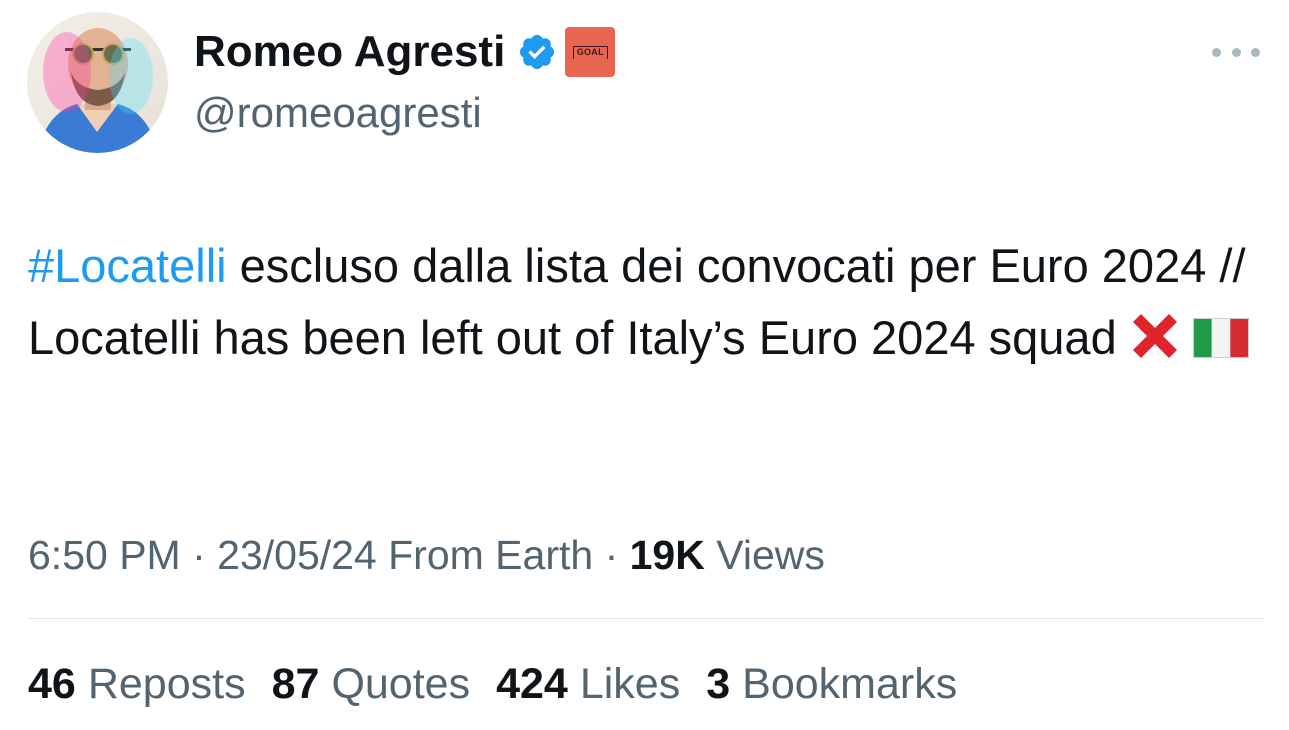  Describe the element at coordinates (104, 555) in the screenshot. I see `tweet-time: 6:50 PM` at that location.